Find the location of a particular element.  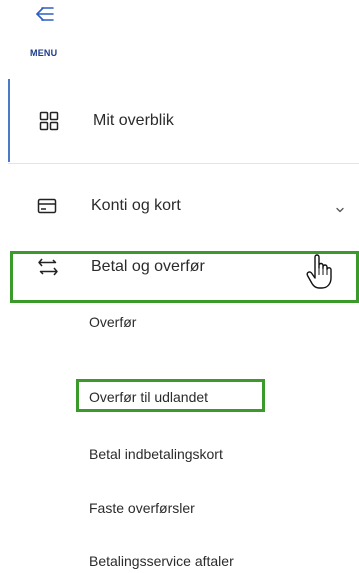

card-icon is located at coordinates (47, 206).